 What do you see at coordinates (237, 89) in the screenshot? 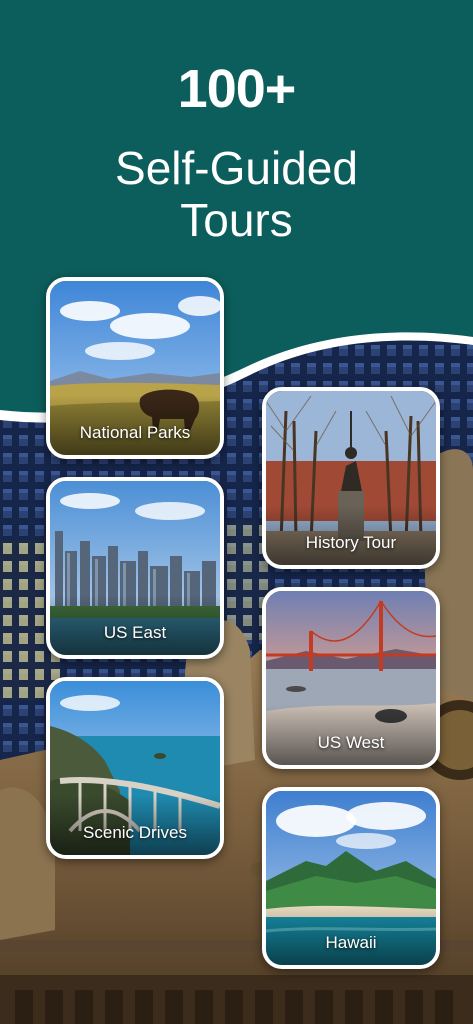
I see `tour-count: 100+` at bounding box center [237, 89].